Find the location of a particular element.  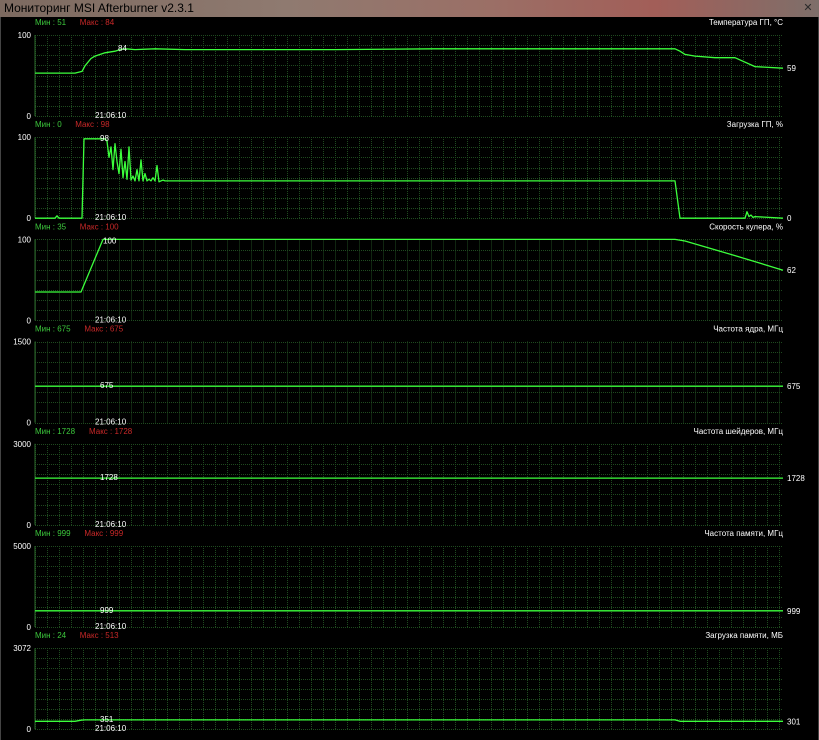

graph-title: Загрузка памяти, МБ is located at coordinates (744, 635).